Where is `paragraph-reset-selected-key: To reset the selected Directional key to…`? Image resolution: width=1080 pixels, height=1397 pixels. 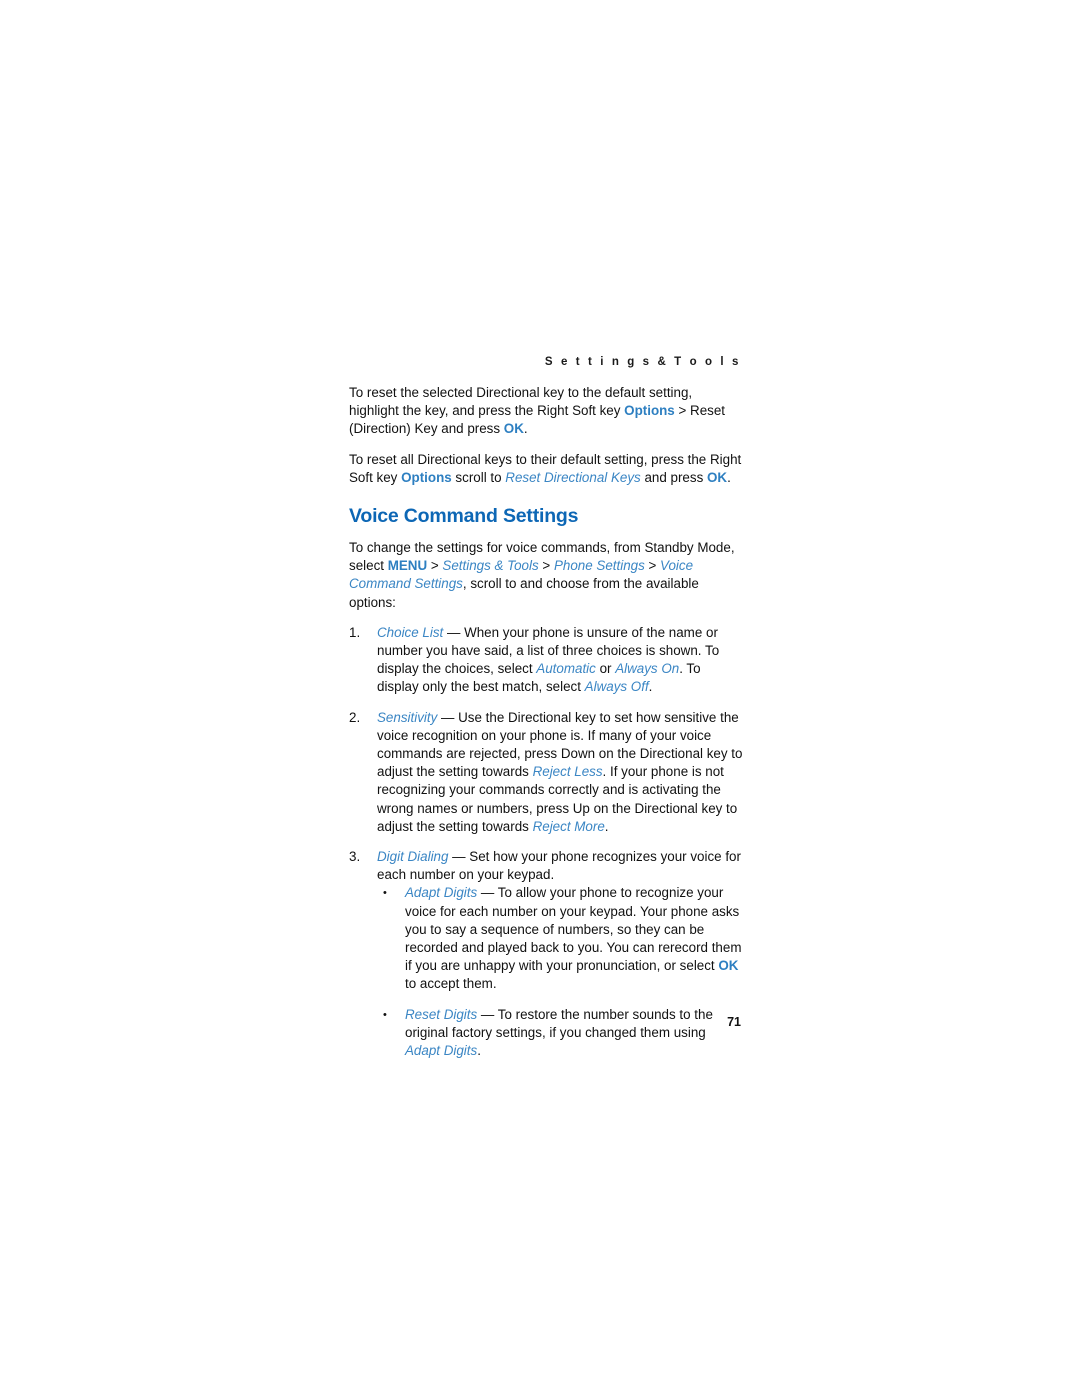 paragraph-reset-selected-key: To reset the selected Directional key to… is located at coordinates (546, 411).